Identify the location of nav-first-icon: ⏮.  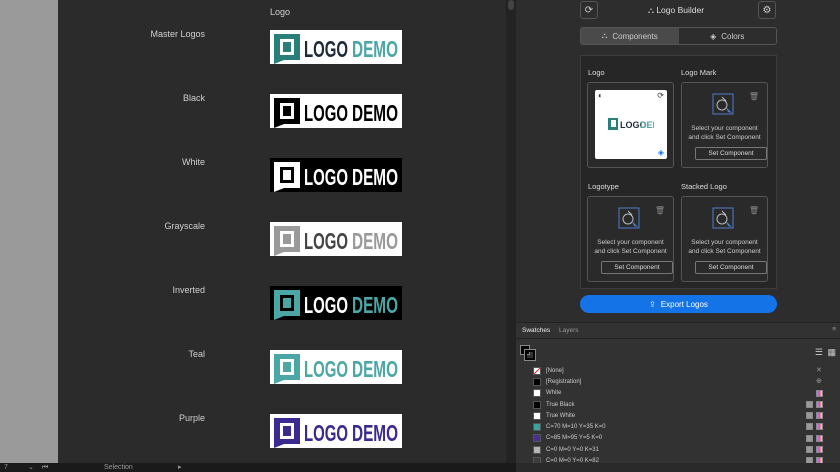
(45, 467).